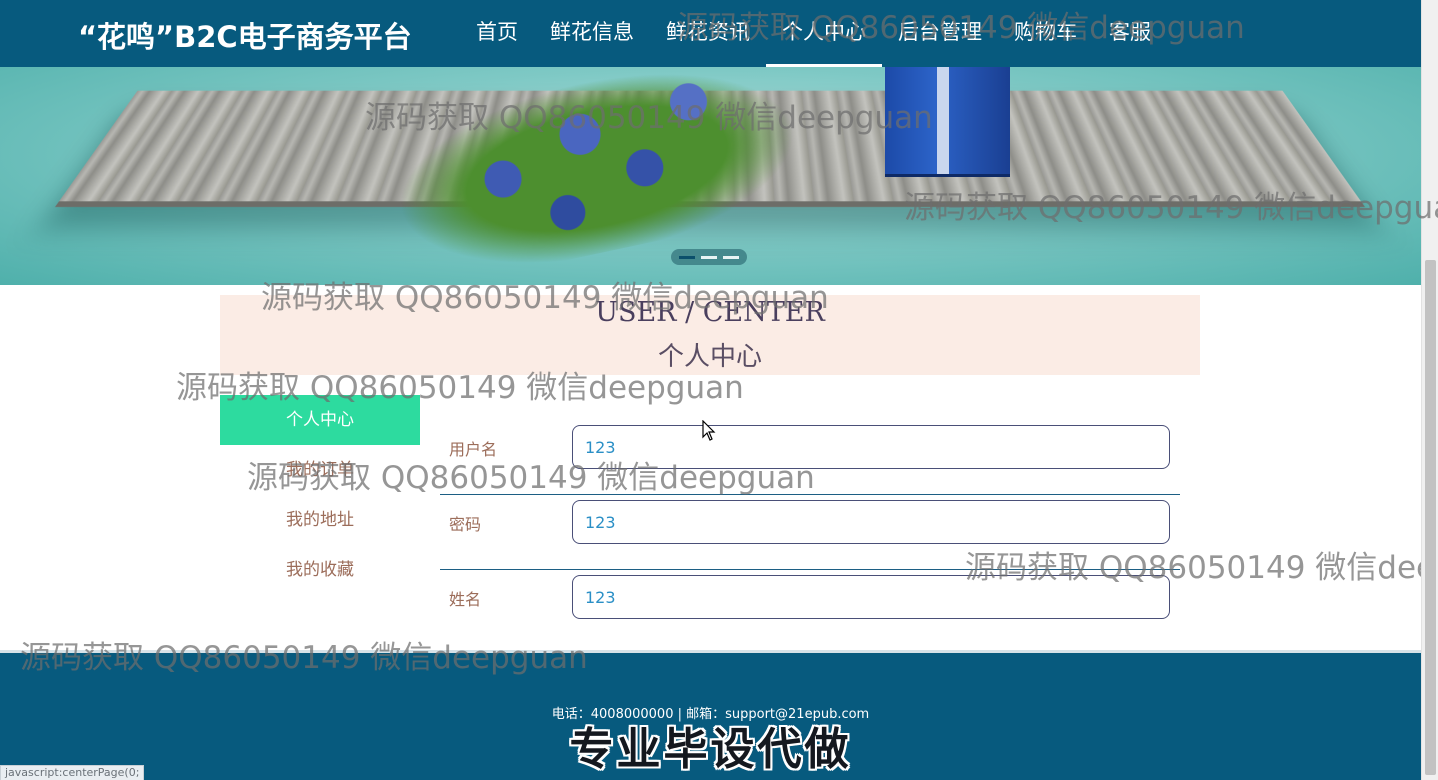  I want to click on user-info-form: 用户名 密码 姓名, so click(810, 532).